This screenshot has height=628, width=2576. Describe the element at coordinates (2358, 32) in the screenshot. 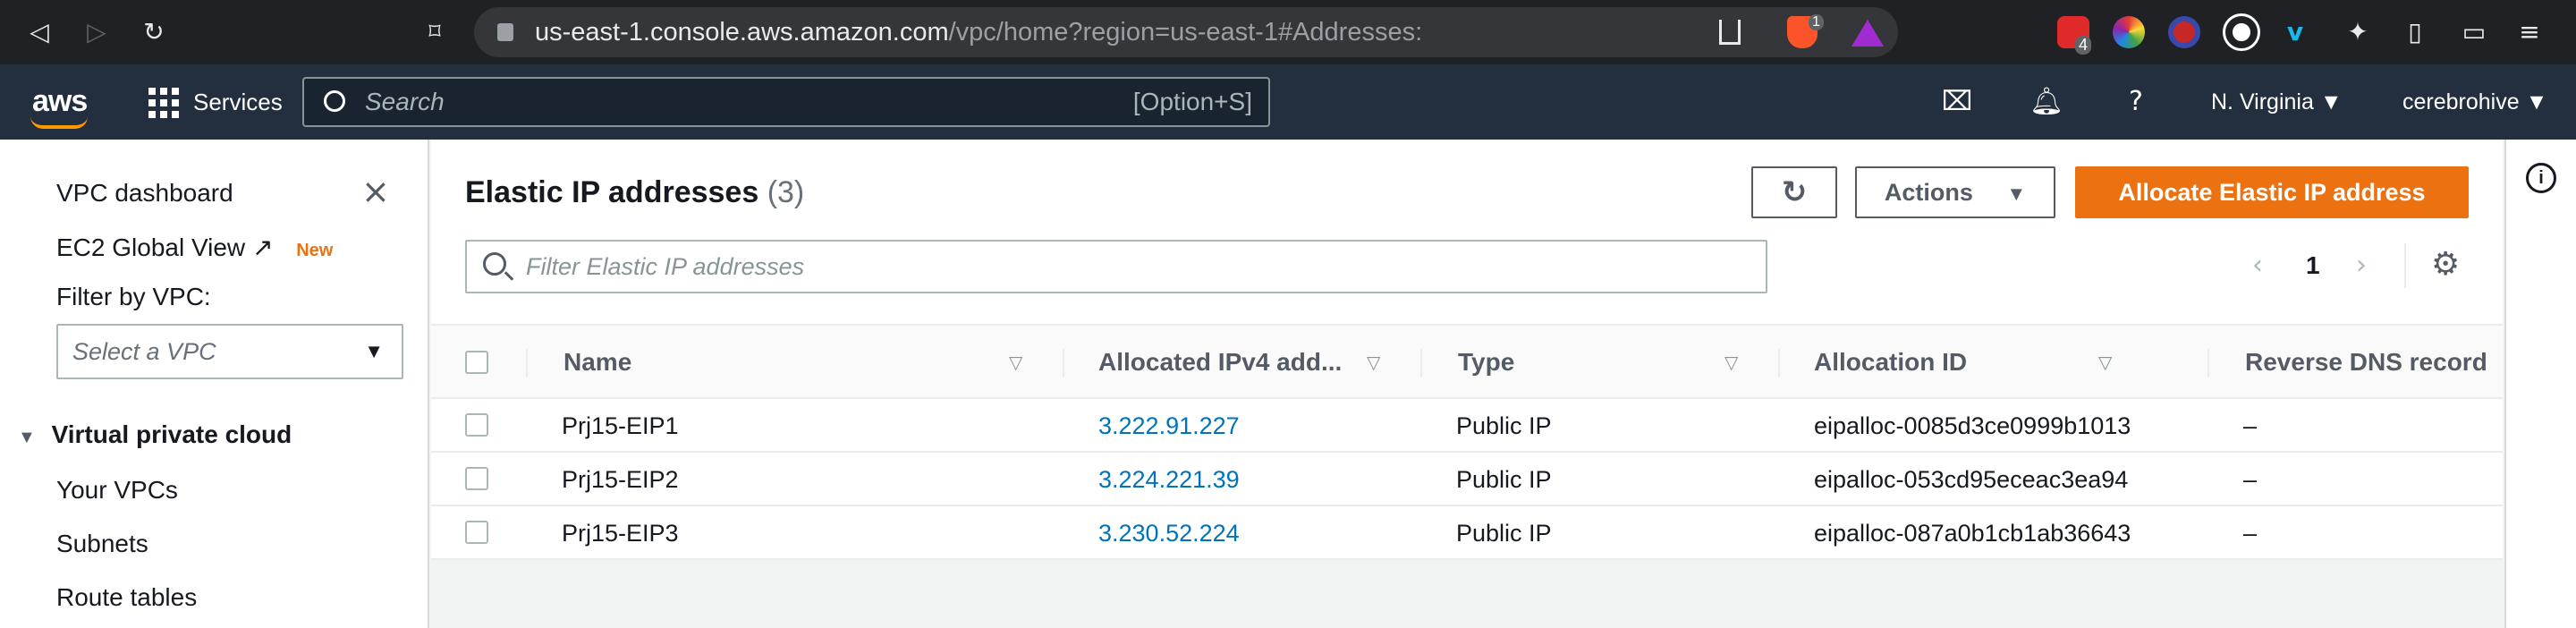

I see `puzzle-extensions-icon: ✦` at that location.